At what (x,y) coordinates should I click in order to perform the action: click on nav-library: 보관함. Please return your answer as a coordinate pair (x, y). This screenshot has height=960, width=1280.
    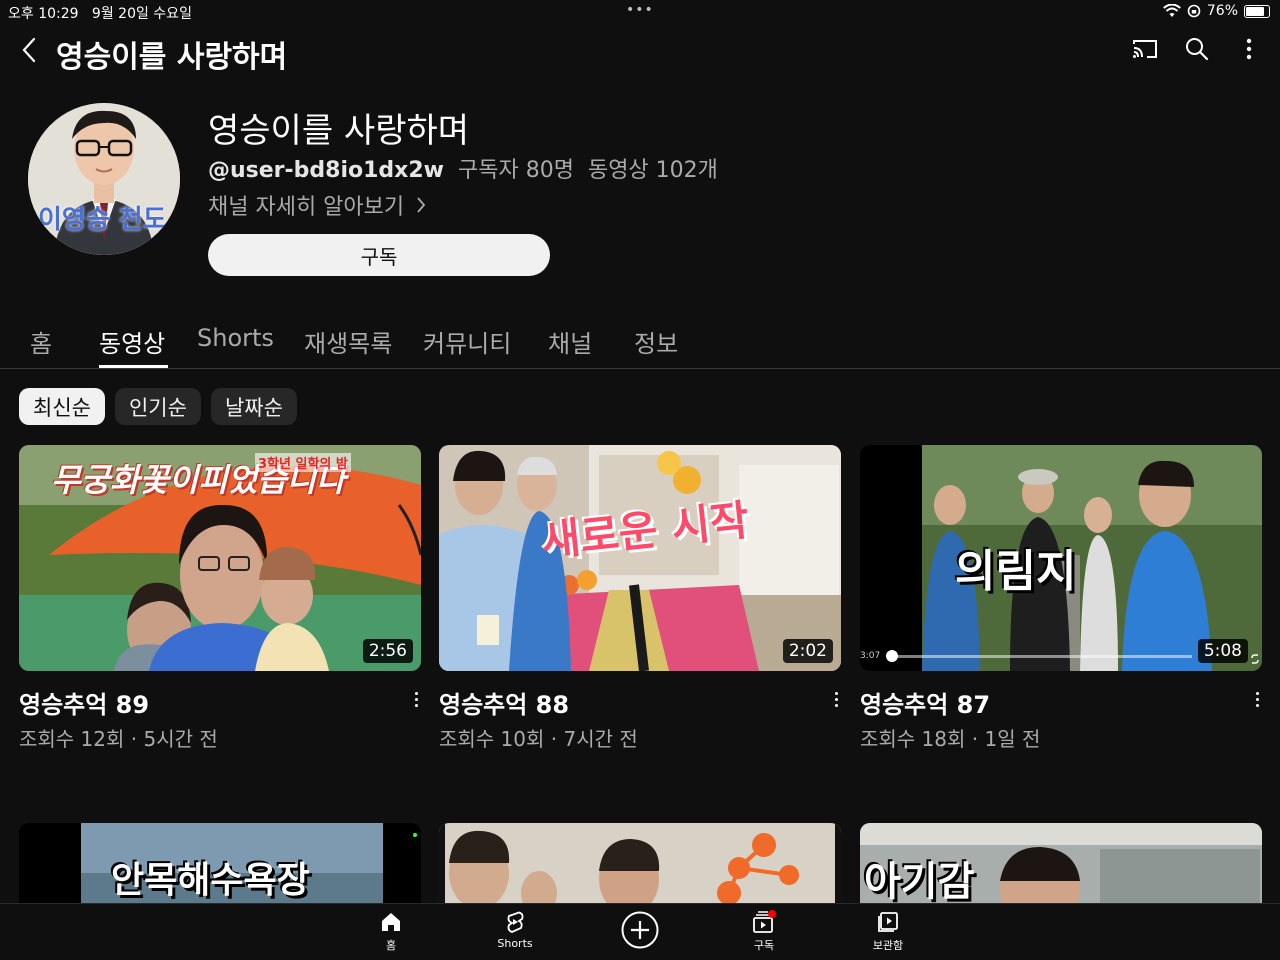
    Looking at the image, I should click on (888, 931).